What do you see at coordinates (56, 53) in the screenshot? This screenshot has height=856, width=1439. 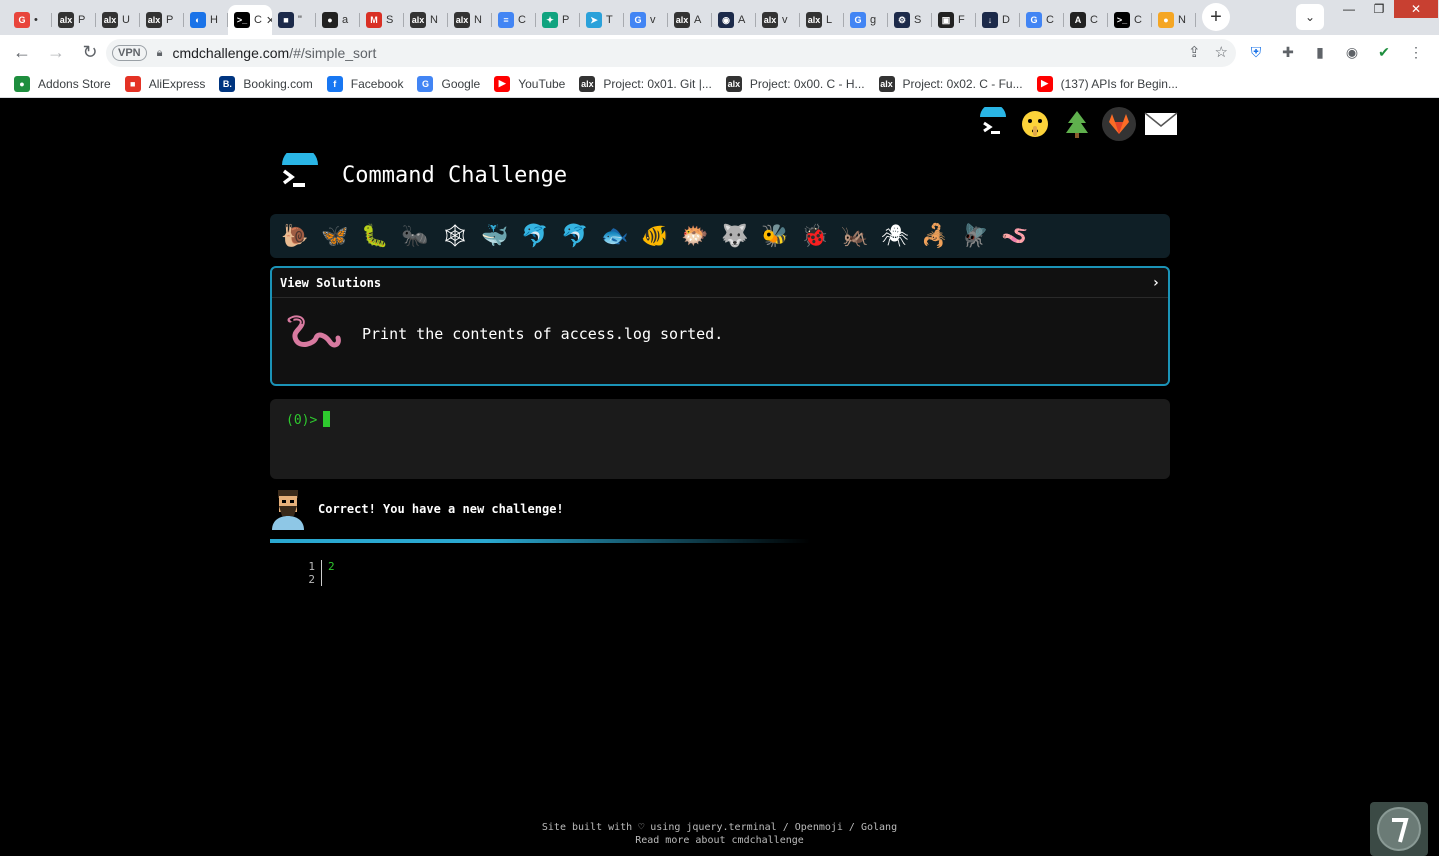 I see `forward-button: →` at bounding box center [56, 53].